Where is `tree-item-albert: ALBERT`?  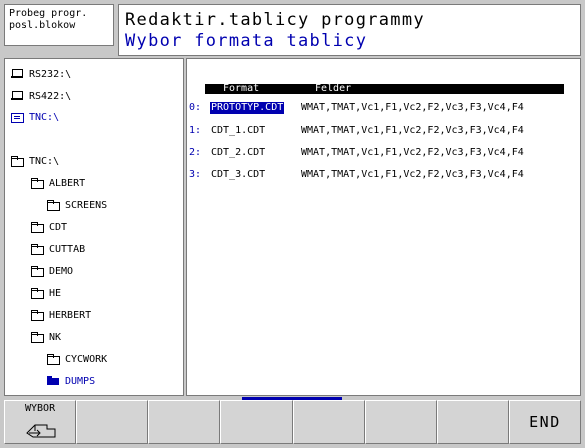
tree-item-albert: ALBERT is located at coordinates (58, 183).